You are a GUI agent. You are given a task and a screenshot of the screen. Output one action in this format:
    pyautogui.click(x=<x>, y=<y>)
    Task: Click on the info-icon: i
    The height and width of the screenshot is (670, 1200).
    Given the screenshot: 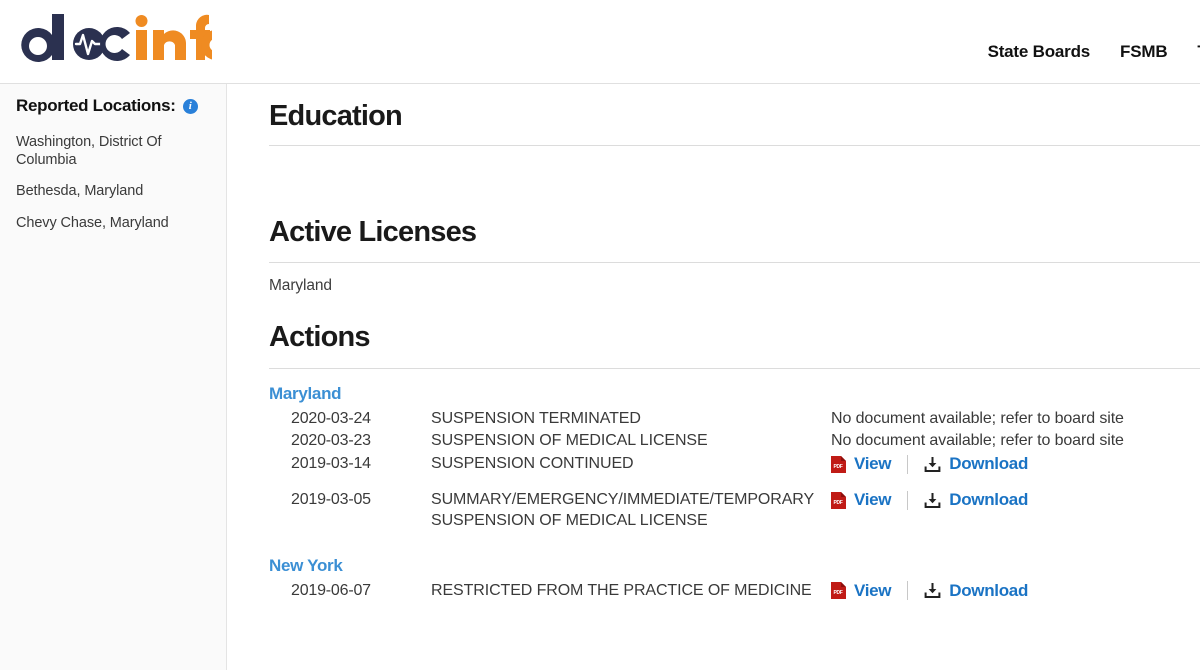 What is the action you would take?
    pyautogui.click(x=190, y=106)
    